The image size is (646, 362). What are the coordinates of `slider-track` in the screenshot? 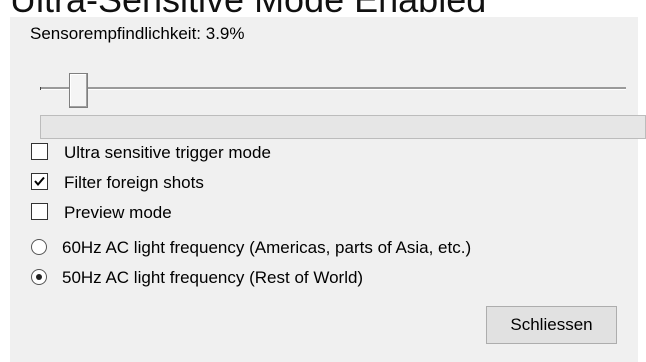 It's located at (333, 88).